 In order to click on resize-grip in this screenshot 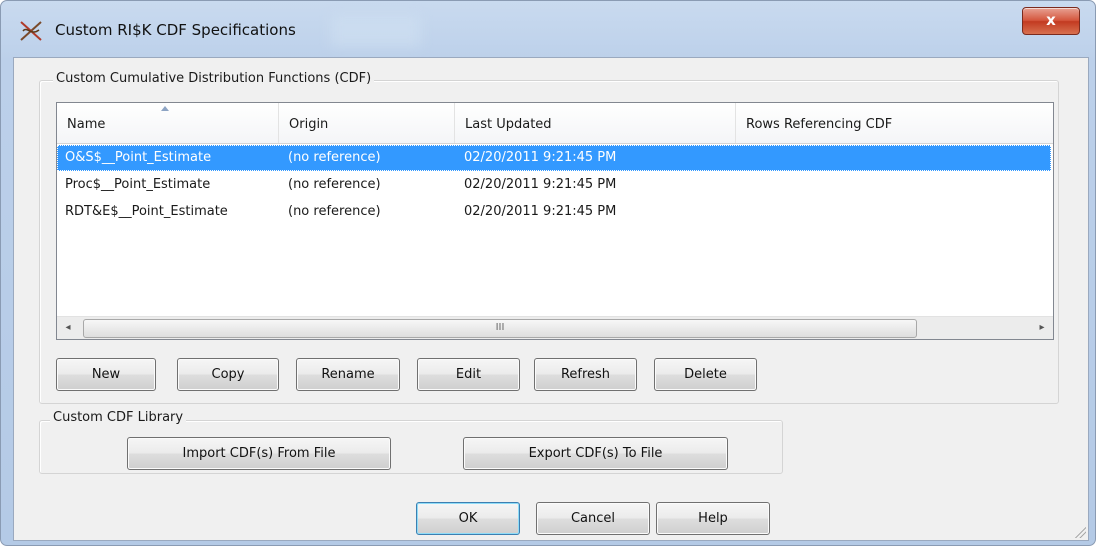, I will do `click(1079, 531)`.